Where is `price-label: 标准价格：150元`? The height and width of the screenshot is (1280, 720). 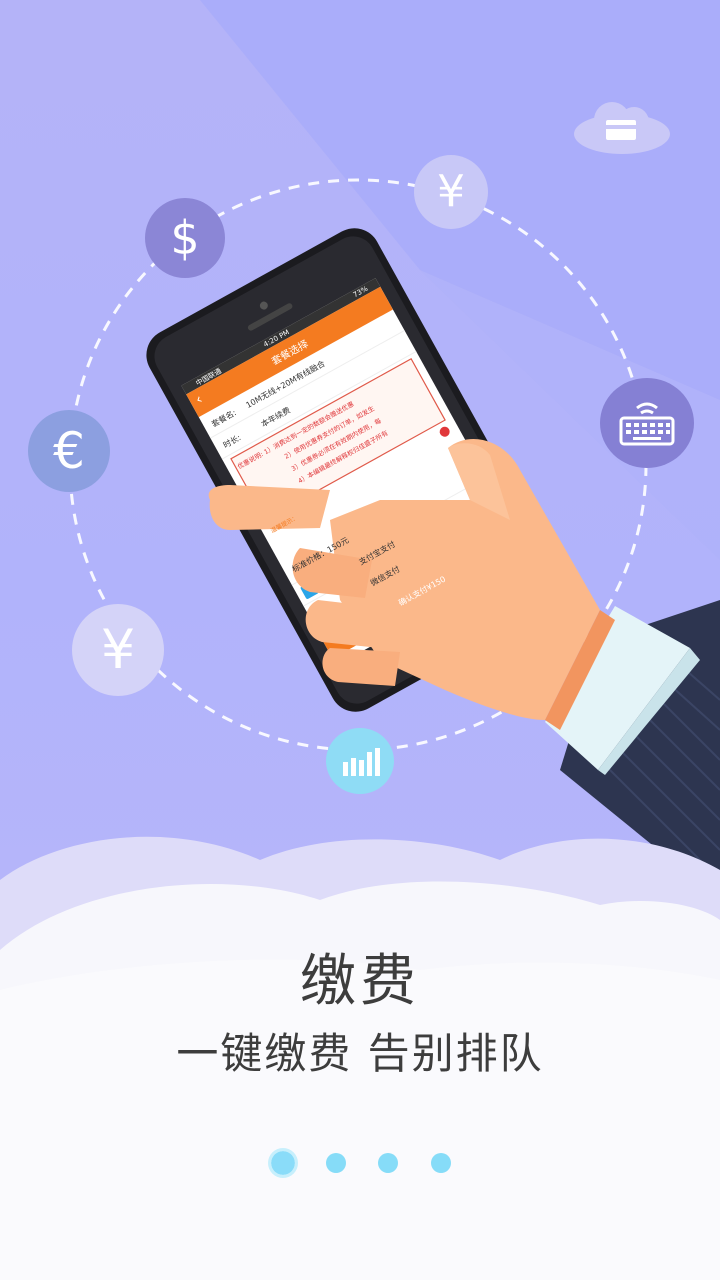 price-label: 标准价格：150元 is located at coordinates (320, 555).